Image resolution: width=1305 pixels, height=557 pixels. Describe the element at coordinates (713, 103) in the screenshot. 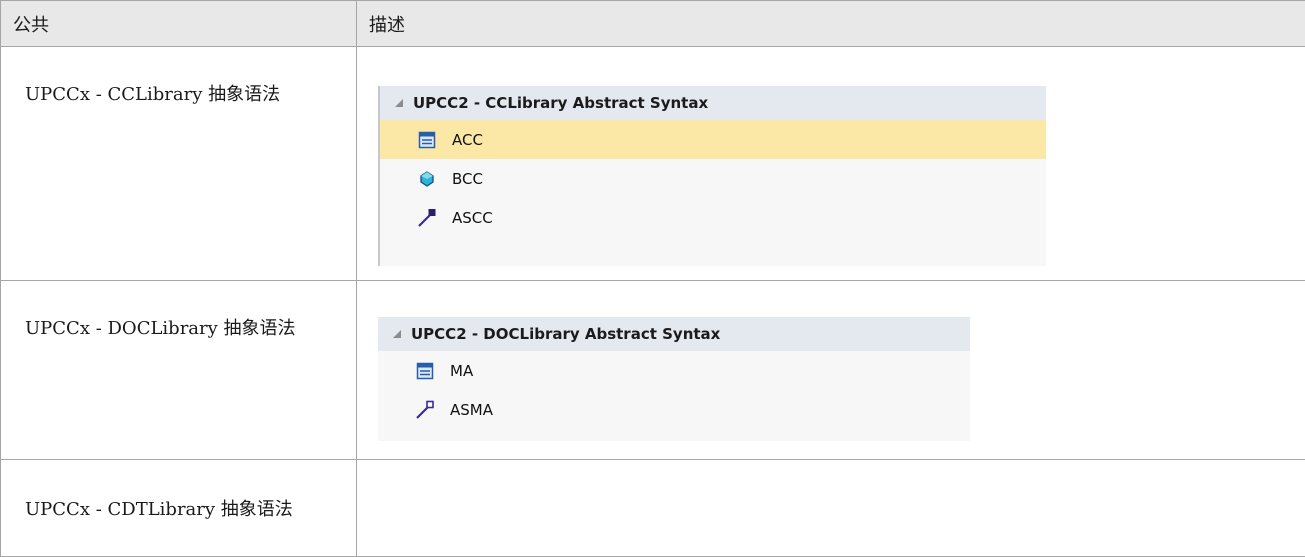

I see `toolbox-header: UPCC2 - CCLibrary Abstract Syntax` at that location.